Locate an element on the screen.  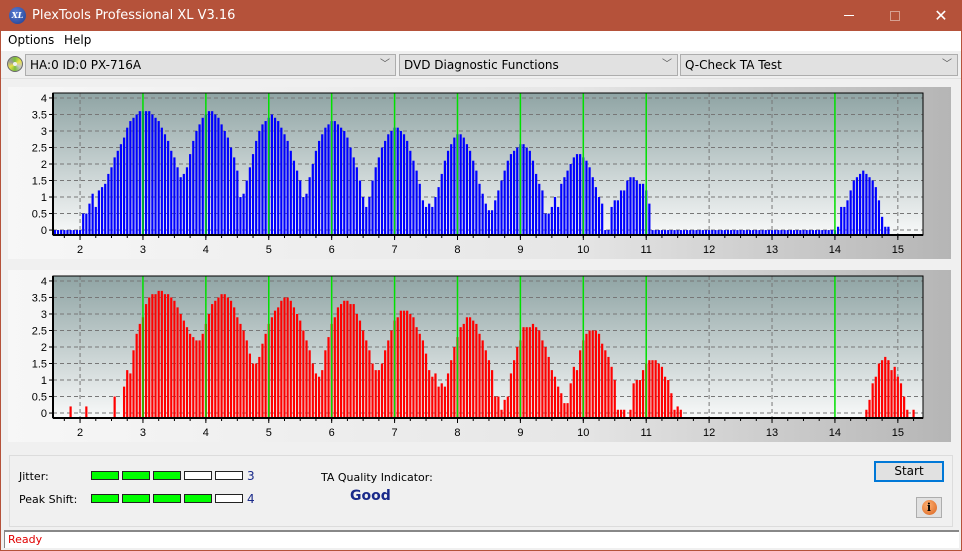
maximize-button is located at coordinates (895, 15).